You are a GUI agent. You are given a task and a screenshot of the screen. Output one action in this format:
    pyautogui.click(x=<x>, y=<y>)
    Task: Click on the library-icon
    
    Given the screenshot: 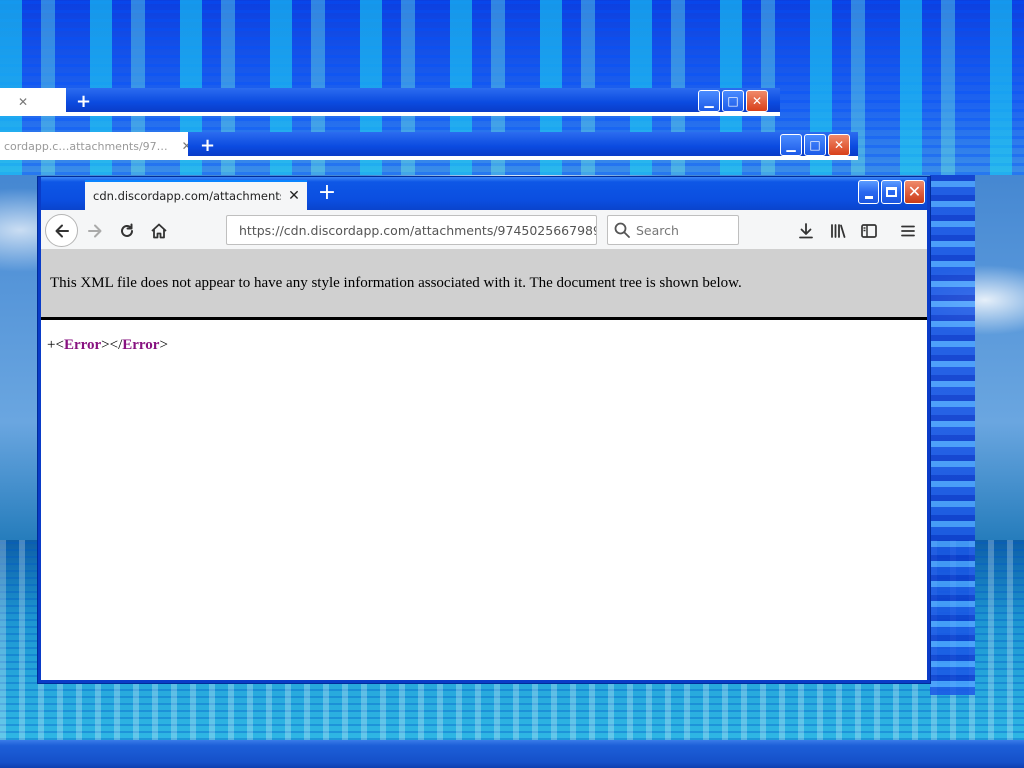 What is the action you would take?
    pyautogui.click(x=838, y=231)
    